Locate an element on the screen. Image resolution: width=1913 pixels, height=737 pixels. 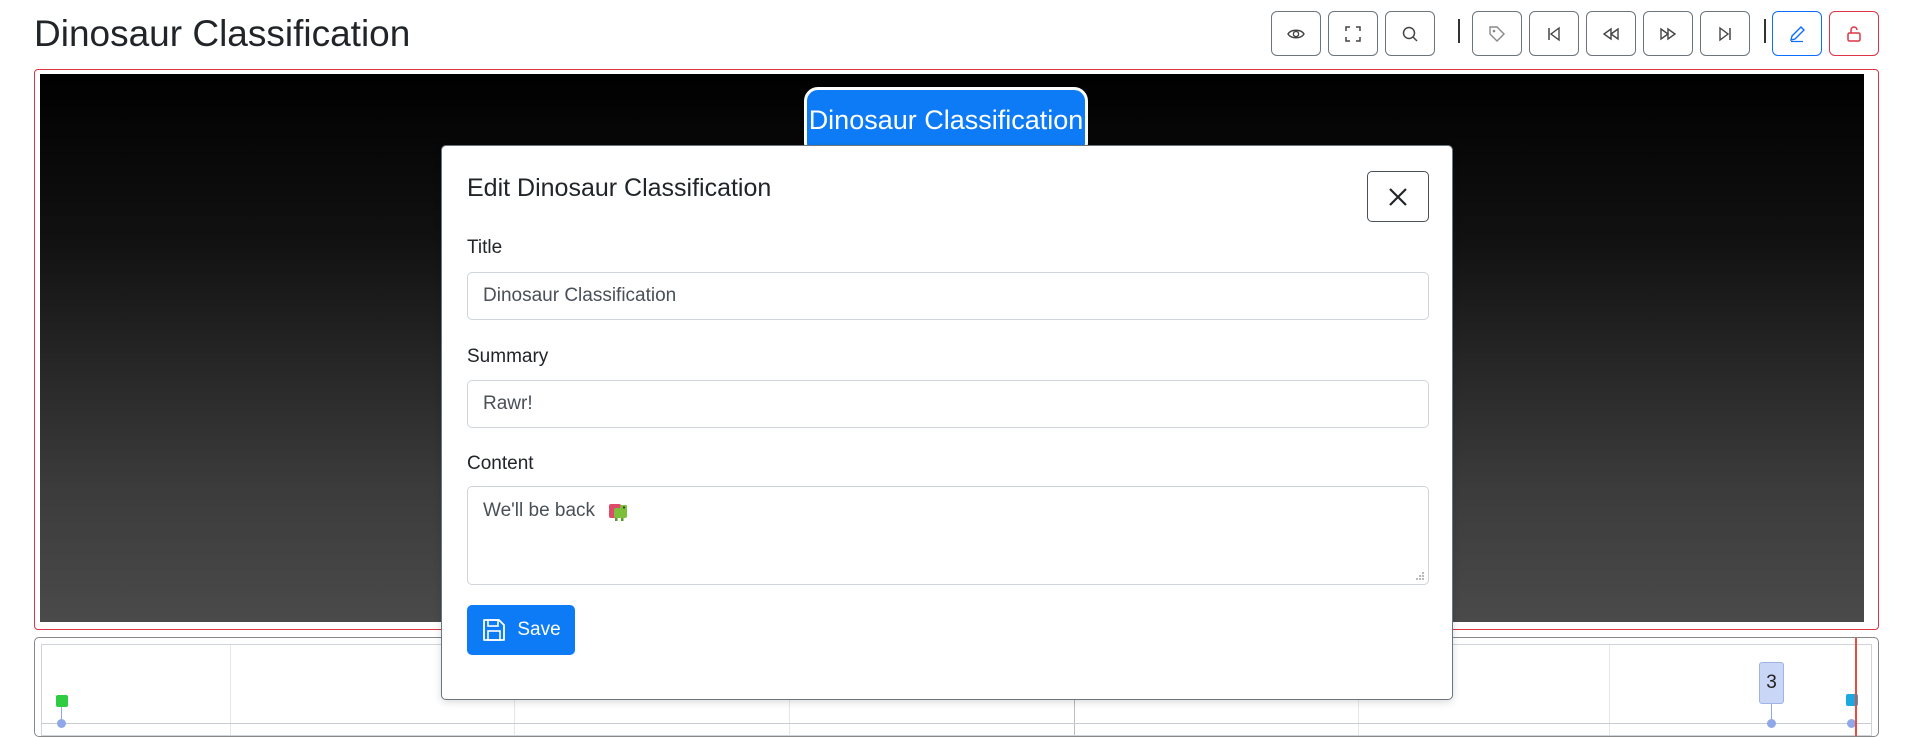
save-button-label: Save is located at coordinates (539, 629).